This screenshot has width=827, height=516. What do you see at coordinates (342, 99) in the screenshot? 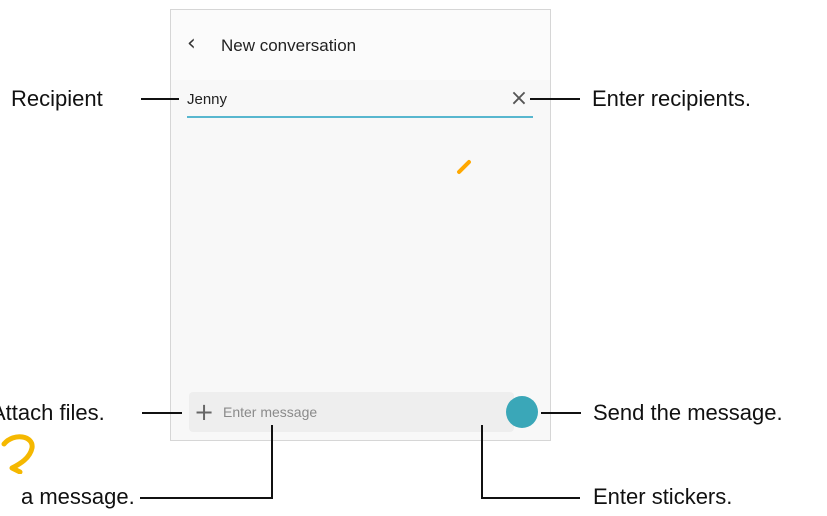
I see `recipient-input` at bounding box center [342, 99].